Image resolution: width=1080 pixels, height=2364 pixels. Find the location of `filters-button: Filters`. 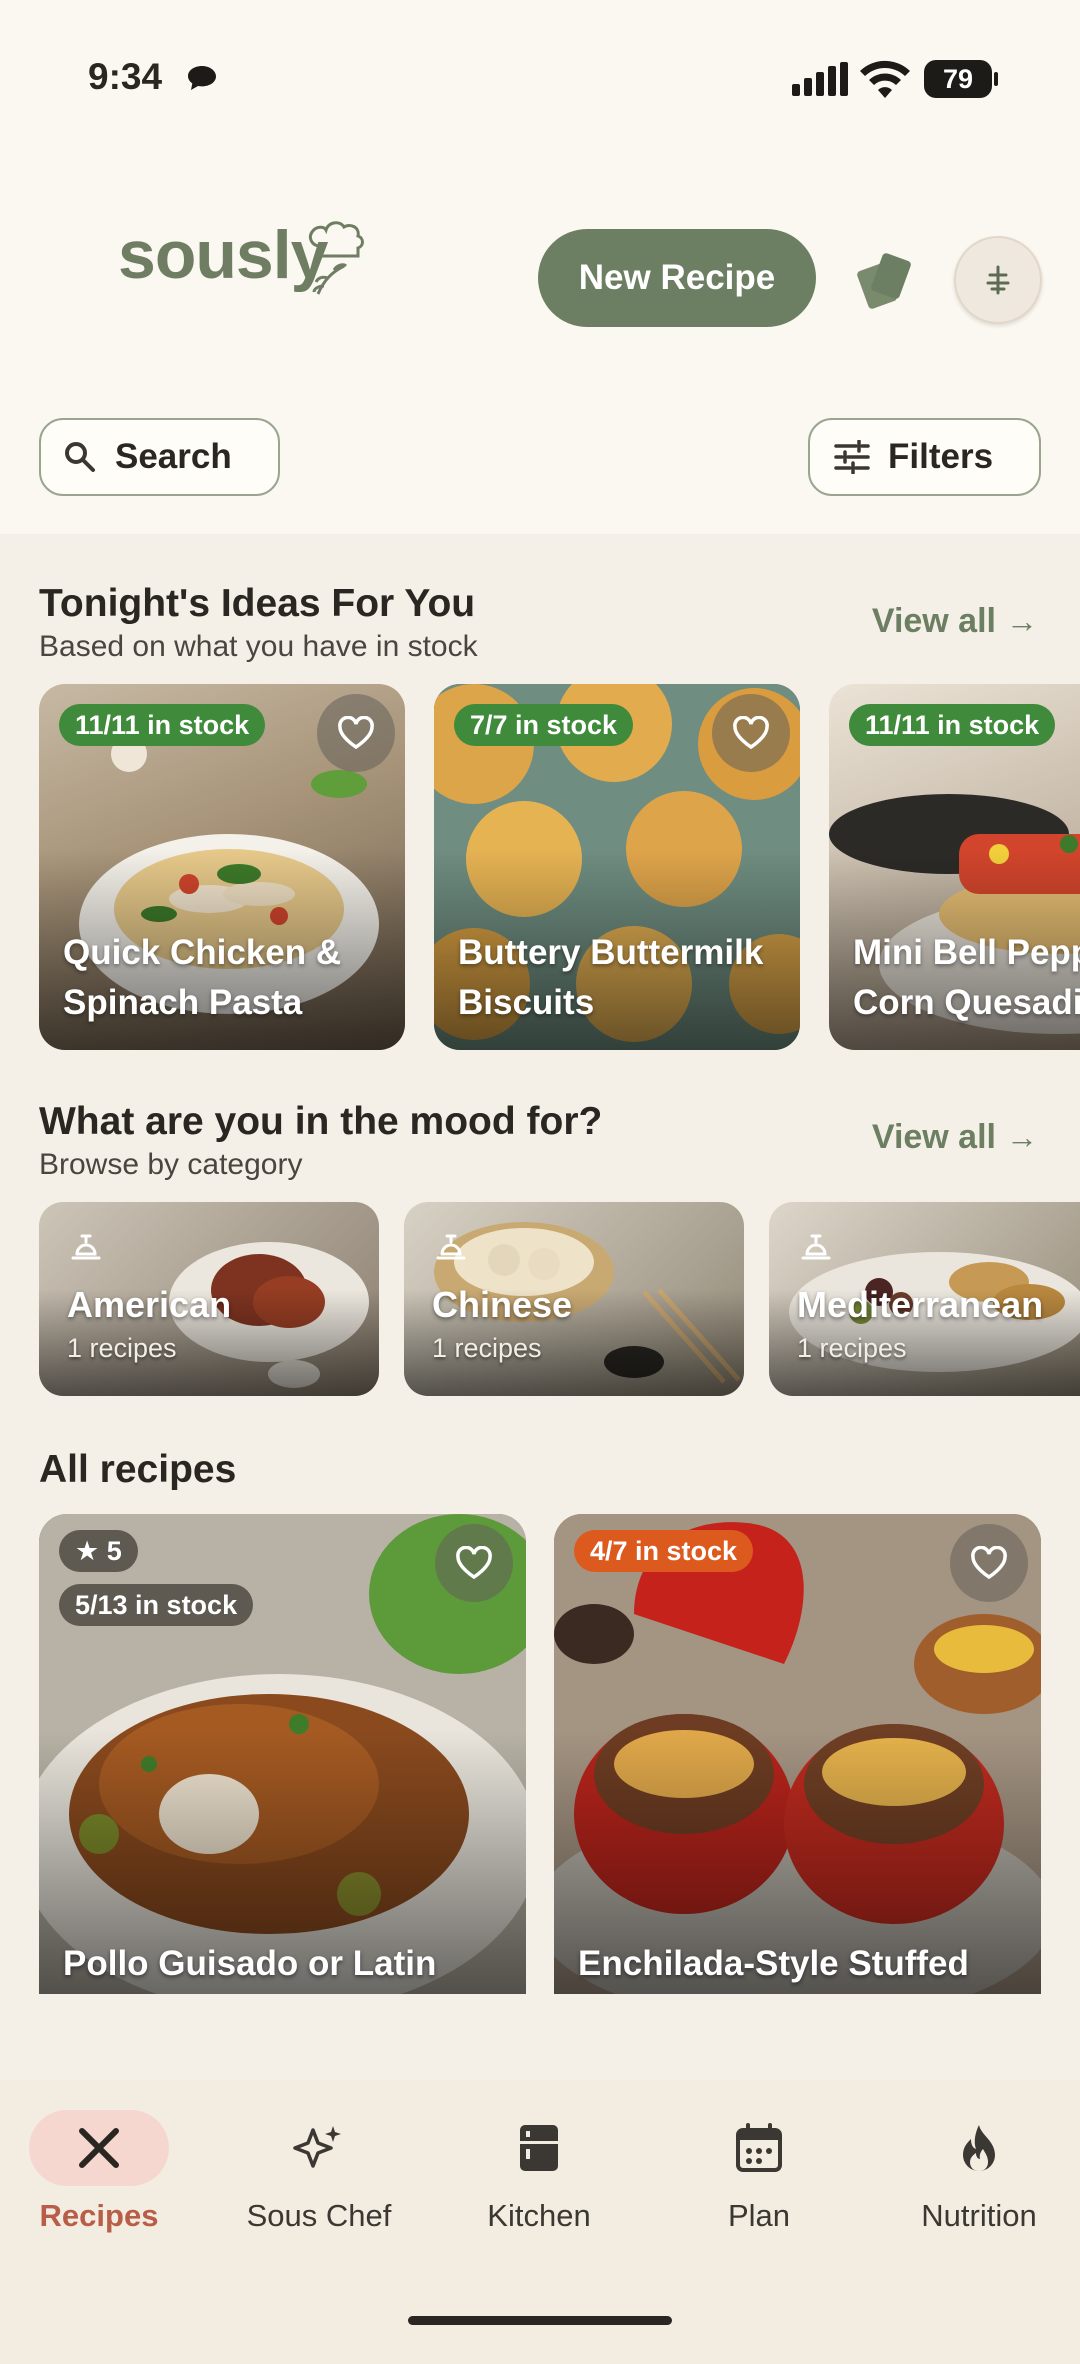

filters-button: Filters is located at coordinates (924, 457).